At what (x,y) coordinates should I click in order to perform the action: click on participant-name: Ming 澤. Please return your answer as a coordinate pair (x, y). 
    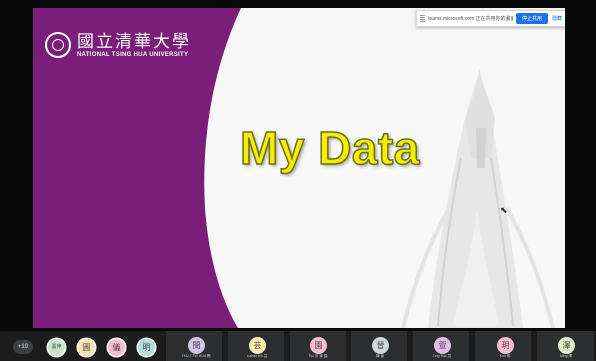
    Looking at the image, I should click on (566, 356).